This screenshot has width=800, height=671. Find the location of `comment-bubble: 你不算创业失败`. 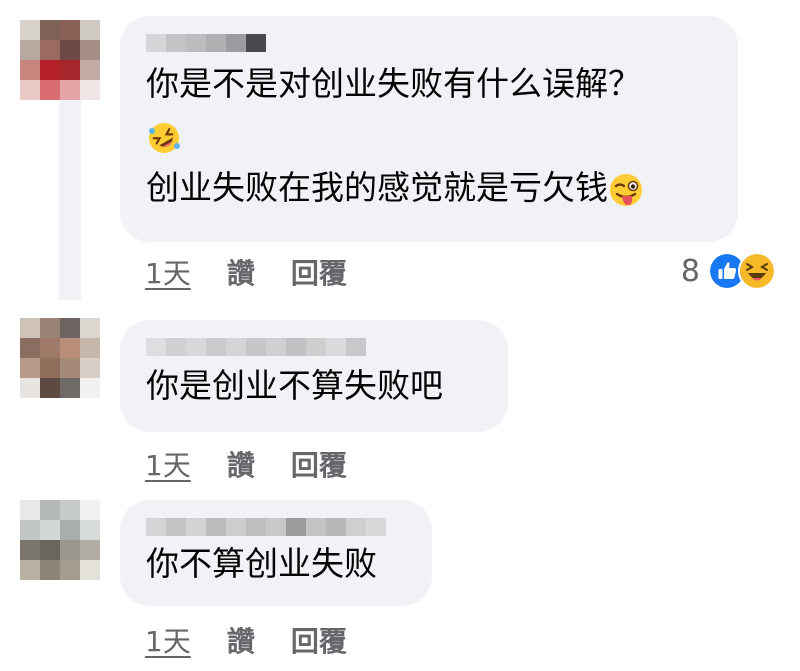

comment-bubble: 你不算创业失败 is located at coordinates (276, 553).